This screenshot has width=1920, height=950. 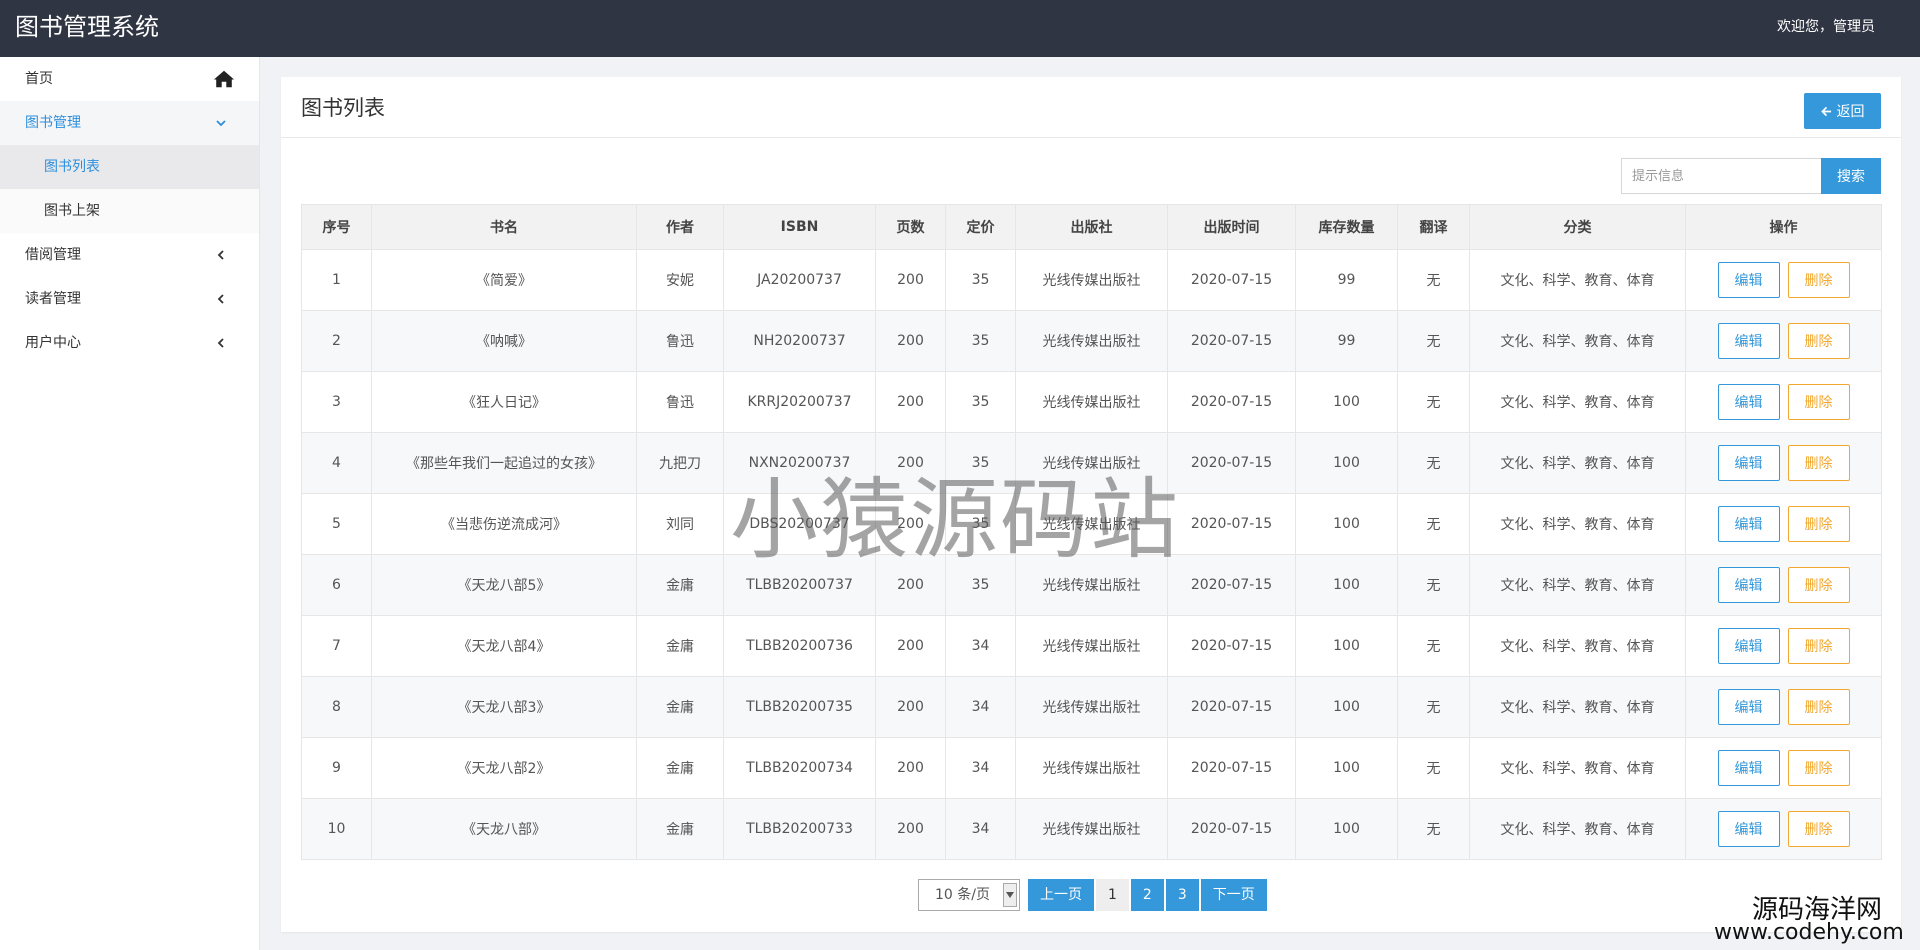 I want to click on arrow-left-icon, so click(x=1825, y=111).